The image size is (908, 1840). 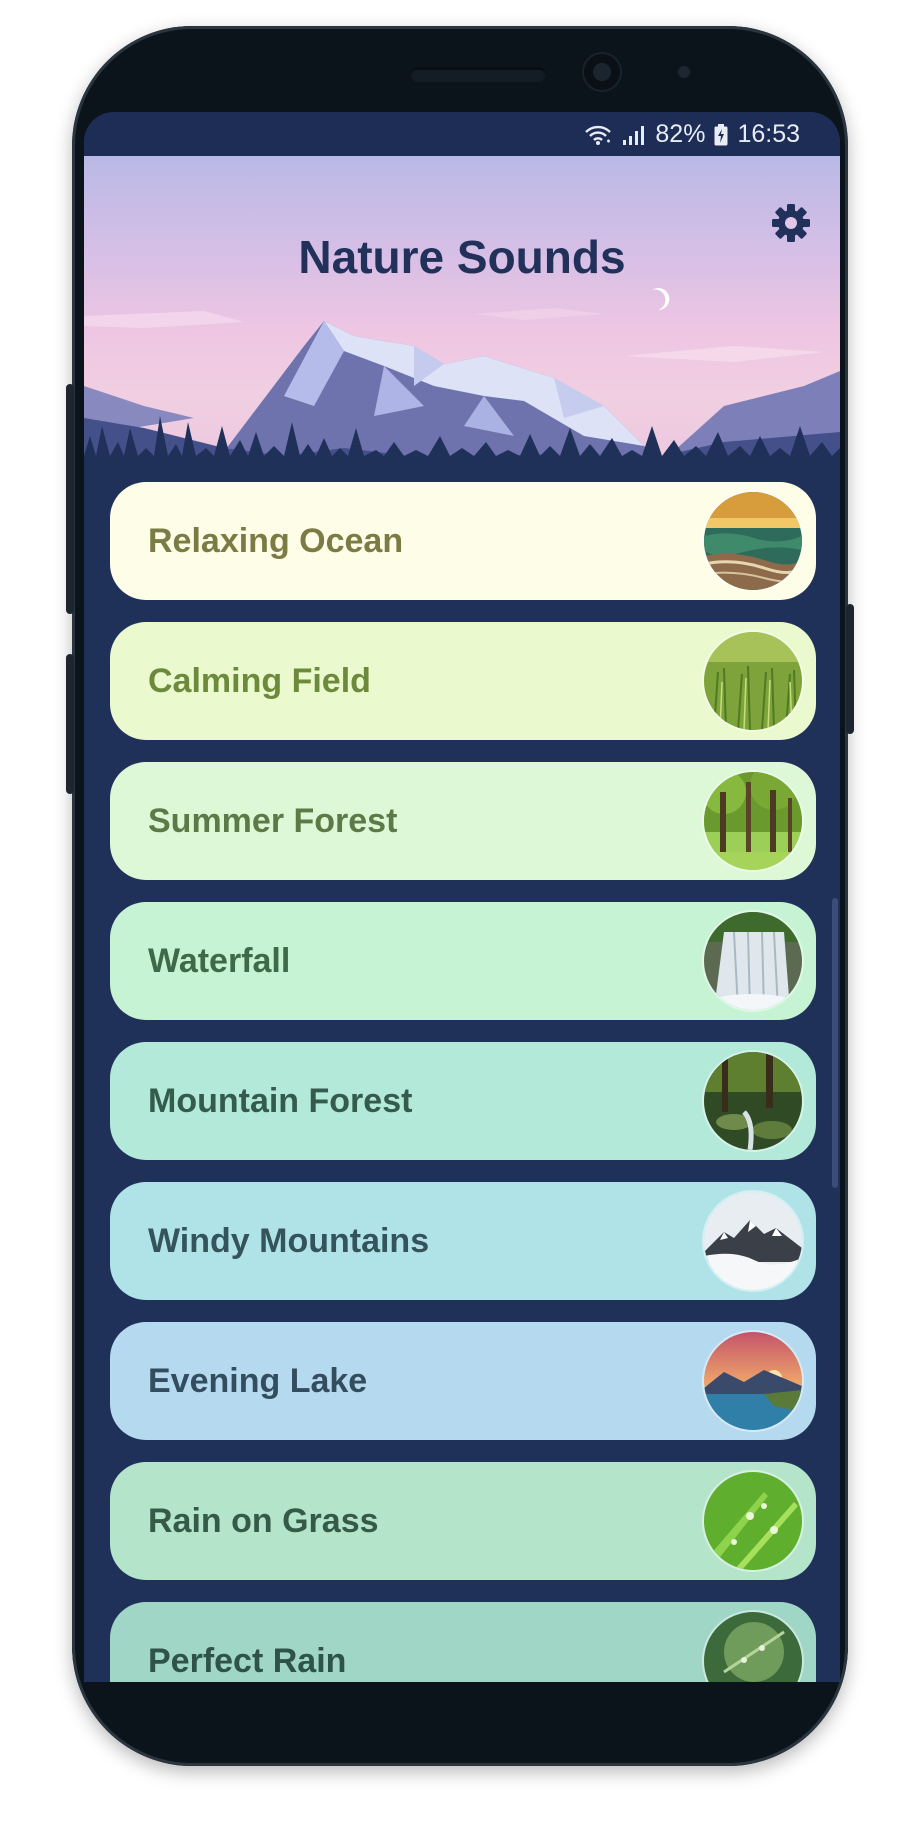 What do you see at coordinates (721, 135) in the screenshot?
I see `battery-icon` at bounding box center [721, 135].